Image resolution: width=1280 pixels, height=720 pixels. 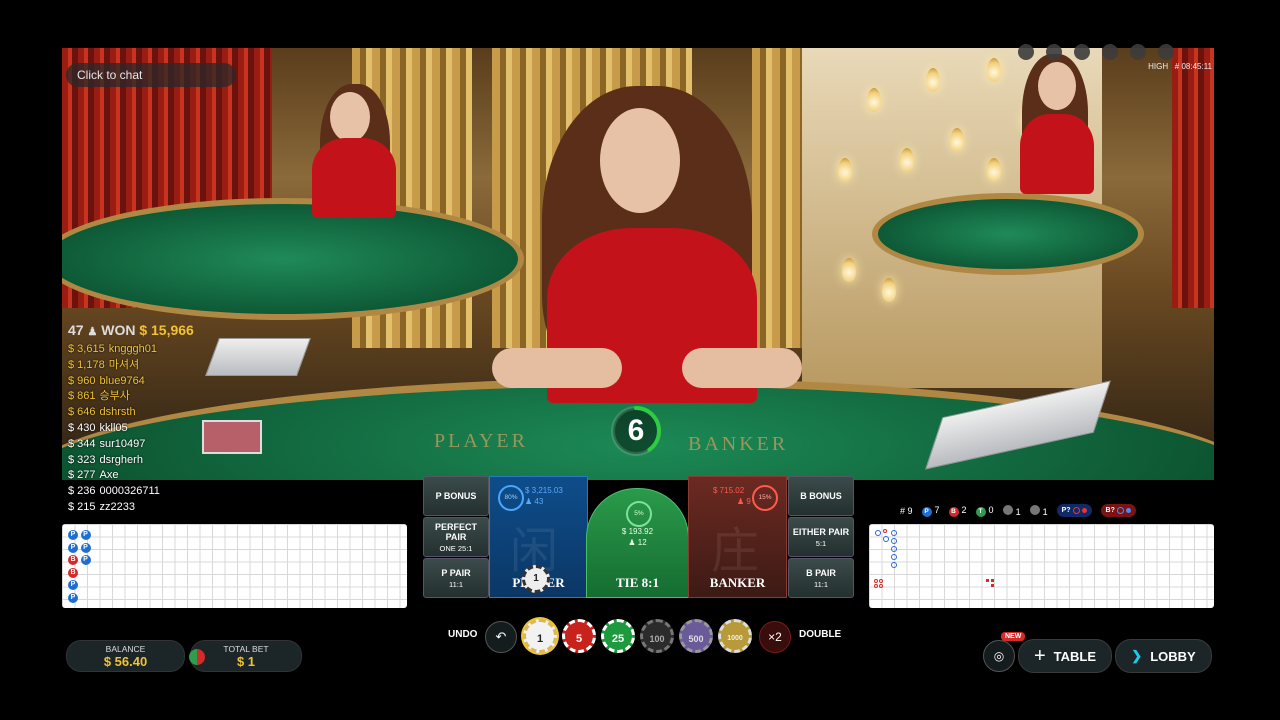 I want to click on p-pair-odds: 11:1, so click(x=456, y=584).